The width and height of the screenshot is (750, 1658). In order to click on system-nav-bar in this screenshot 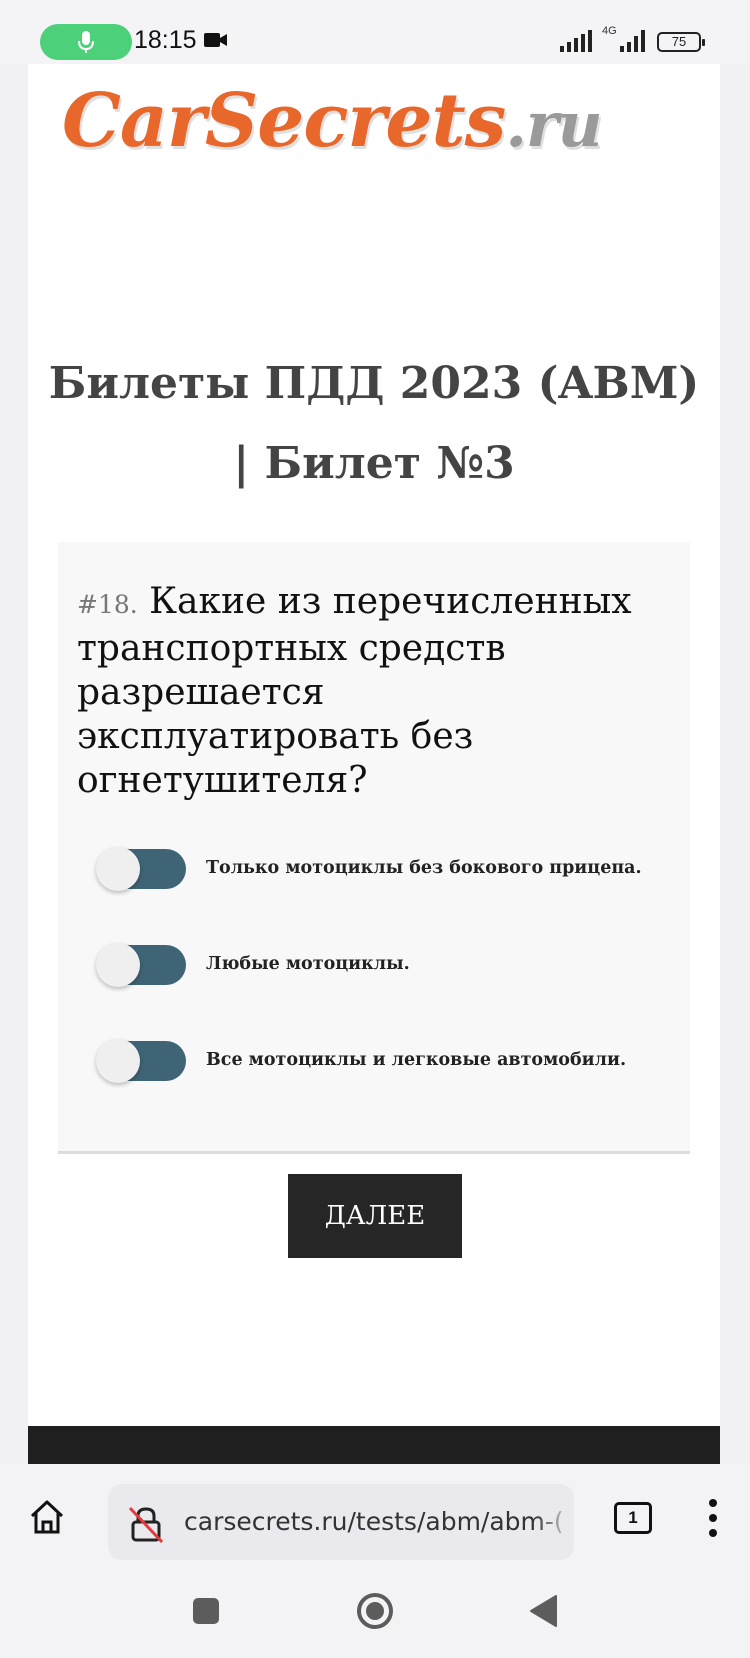, I will do `click(375, 1616)`.